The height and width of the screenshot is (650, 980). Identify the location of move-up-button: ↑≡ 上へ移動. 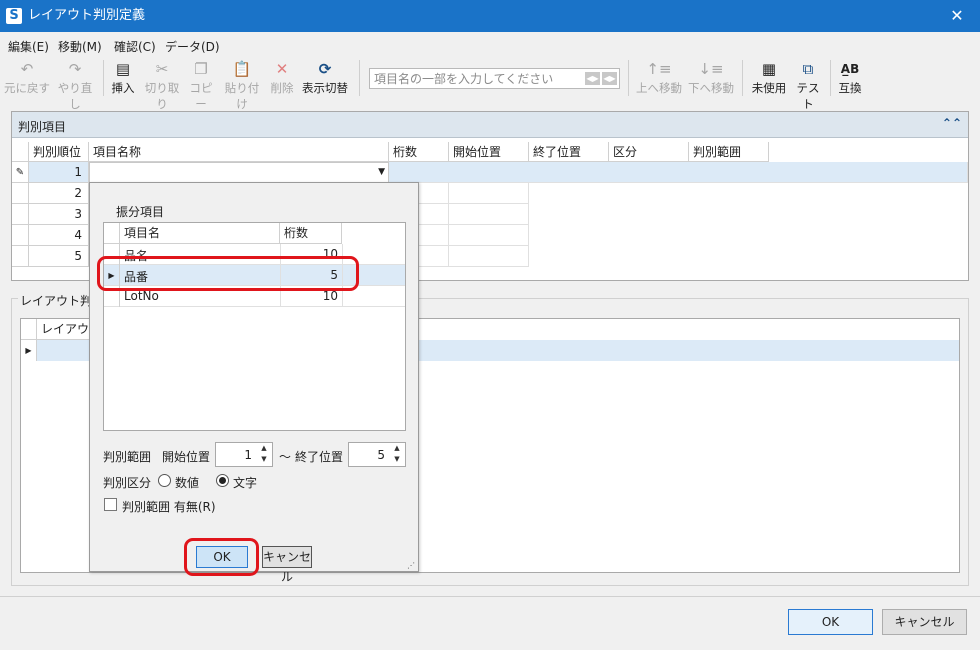
(659, 77).